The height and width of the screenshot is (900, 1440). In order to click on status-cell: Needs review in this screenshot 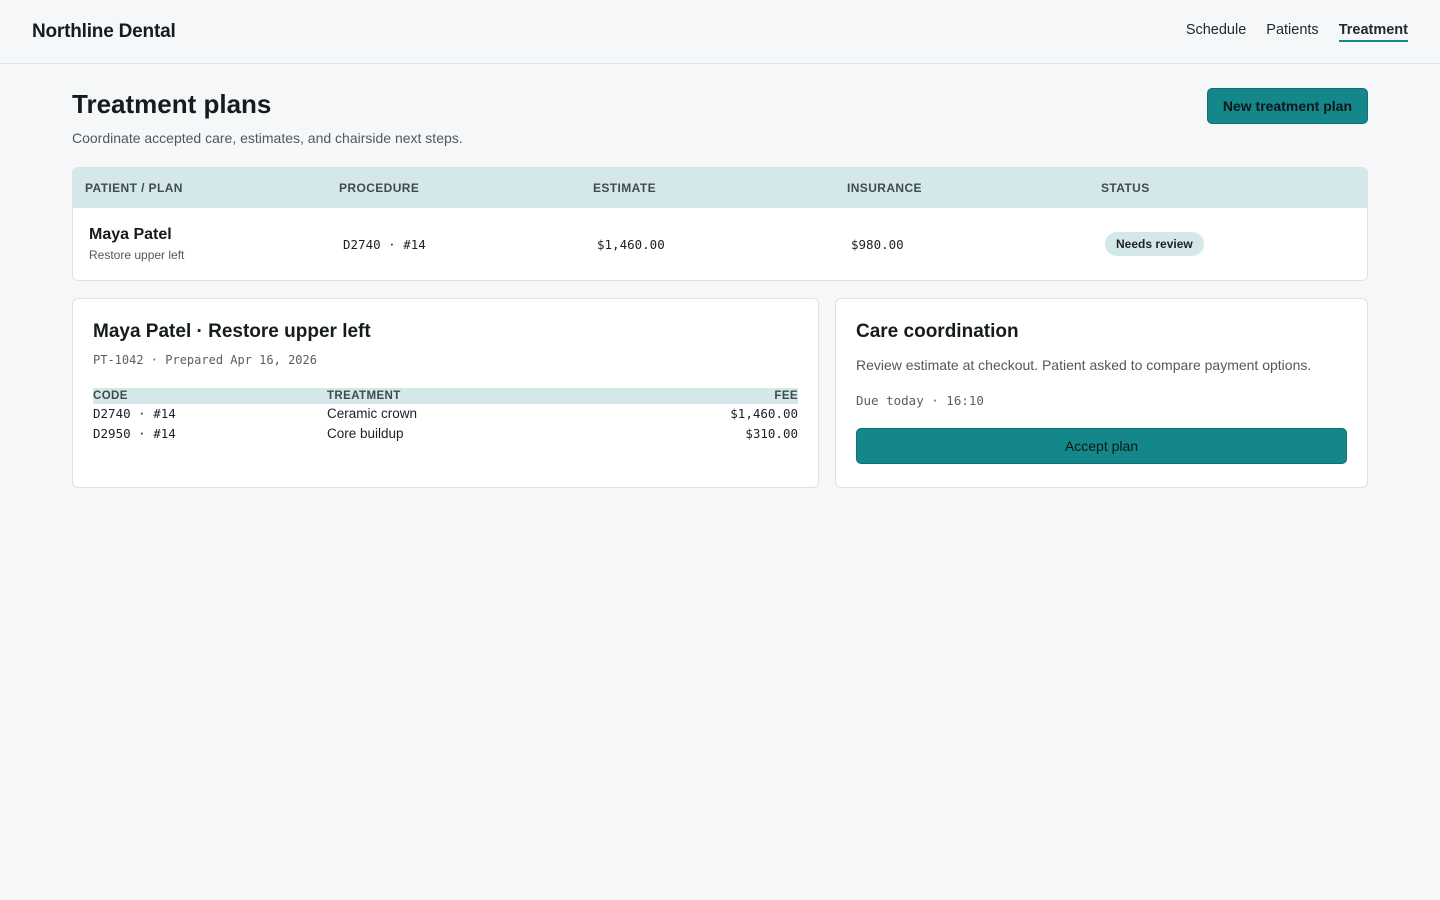, I will do `click(1236, 244)`.